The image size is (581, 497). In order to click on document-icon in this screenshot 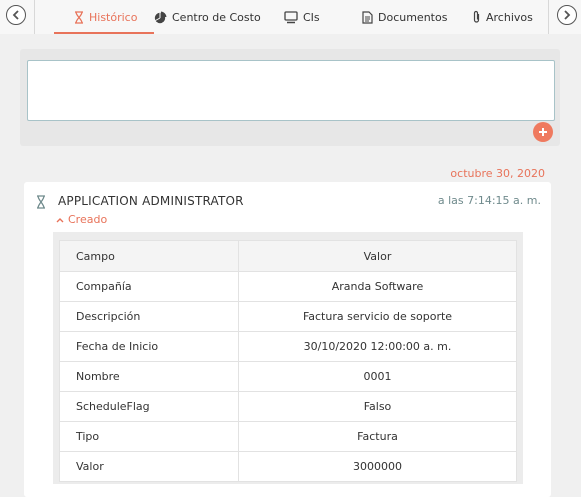, I will do `click(367, 17)`.